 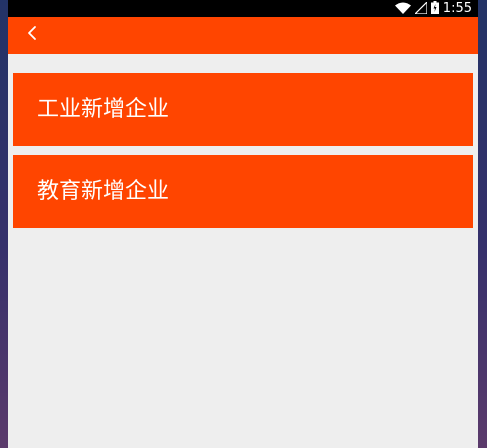 I want to click on chevron-left-icon, so click(x=32, y=35).